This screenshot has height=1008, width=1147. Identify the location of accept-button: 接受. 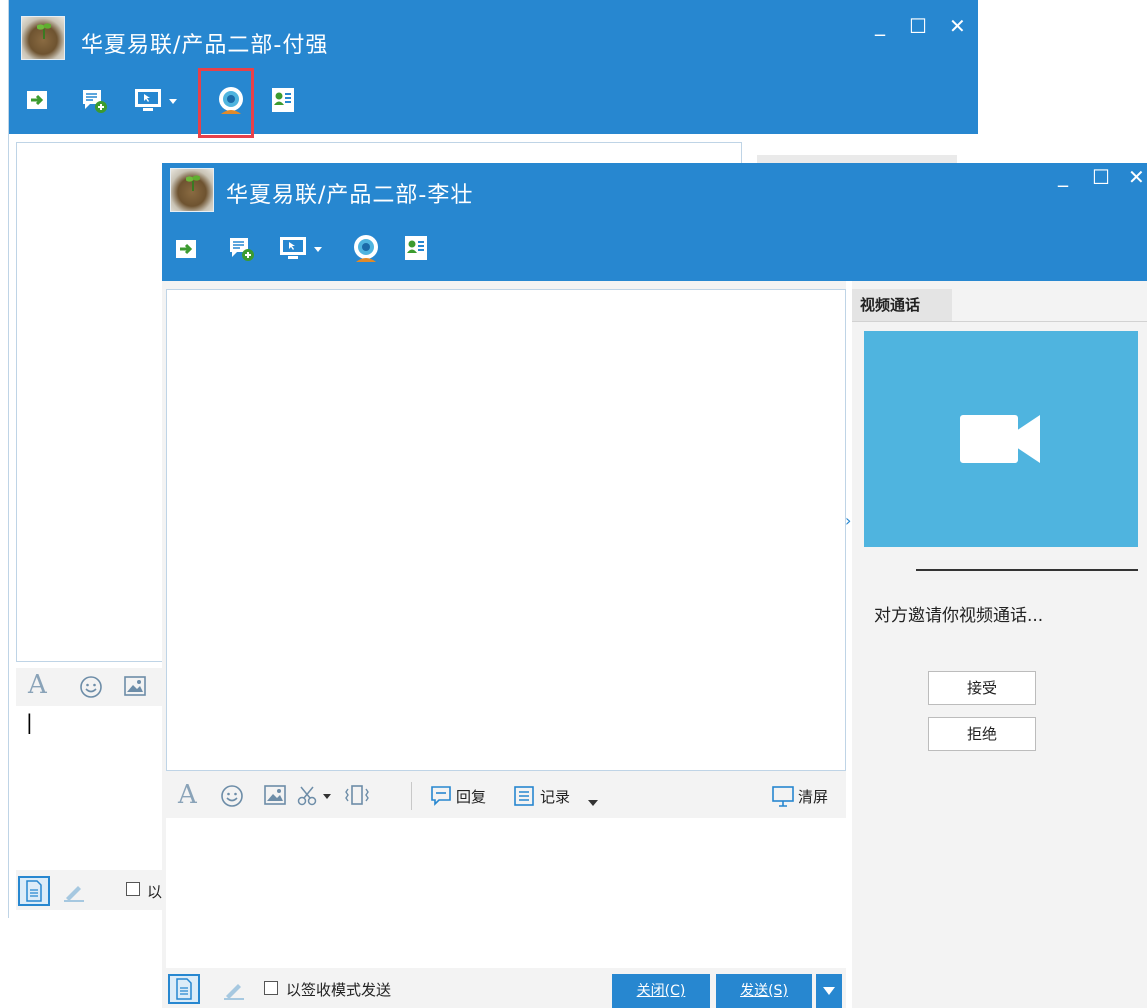
(982, 688).